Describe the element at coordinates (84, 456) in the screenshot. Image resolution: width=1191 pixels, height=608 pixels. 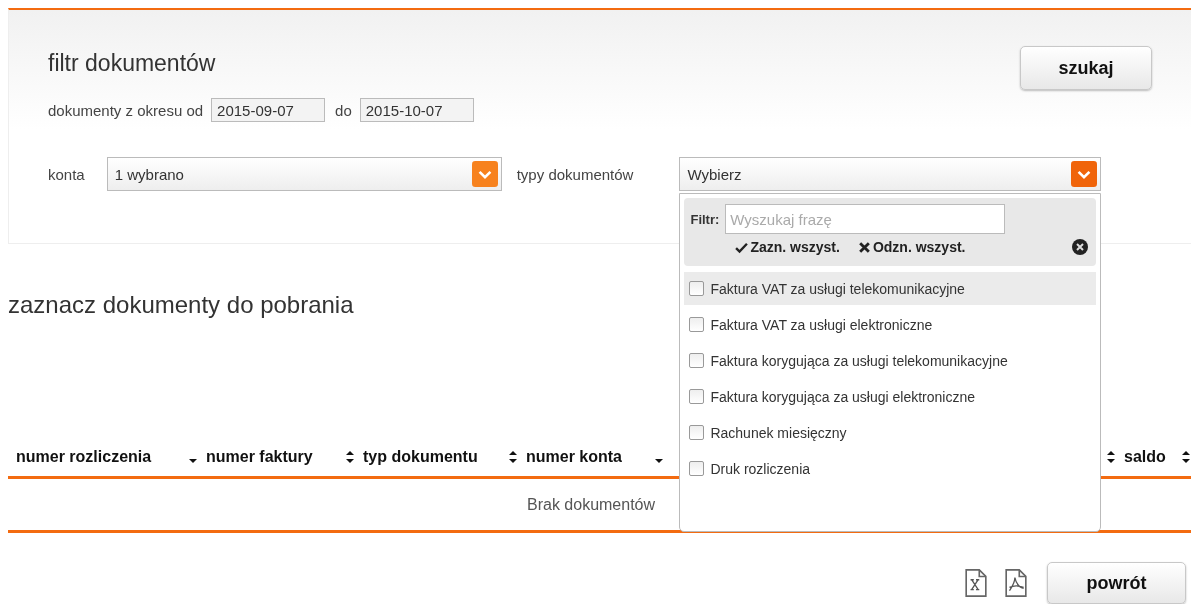
I see `column-header: numer rozliczenia` at that location.